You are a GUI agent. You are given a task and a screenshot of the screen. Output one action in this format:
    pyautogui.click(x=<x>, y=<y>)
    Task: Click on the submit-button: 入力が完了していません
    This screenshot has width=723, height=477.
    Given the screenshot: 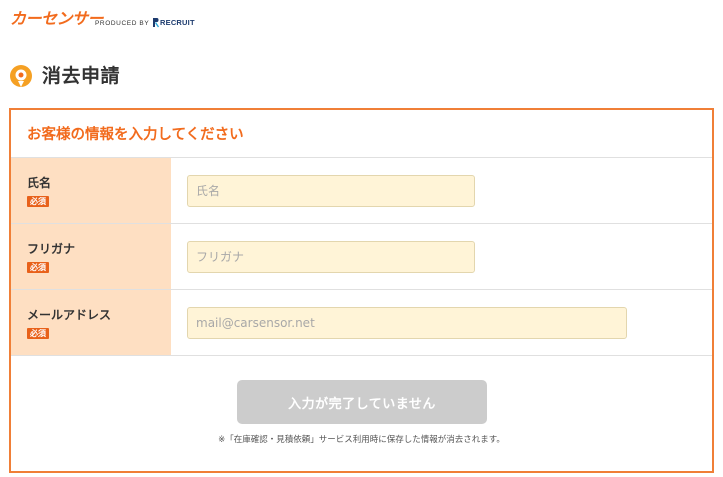 What is the action you would take?
    pyautogui.click(x=362, y=402)
    